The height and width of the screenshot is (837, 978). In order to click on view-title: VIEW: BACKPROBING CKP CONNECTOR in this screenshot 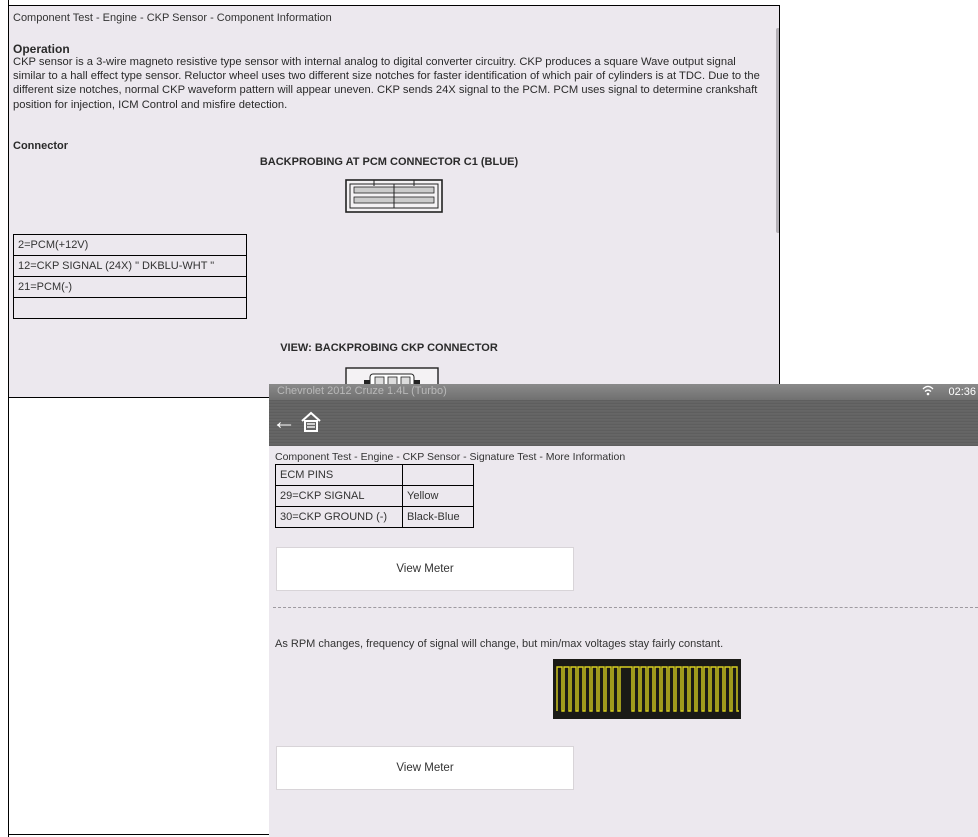, I will do `click(389, 348)`.